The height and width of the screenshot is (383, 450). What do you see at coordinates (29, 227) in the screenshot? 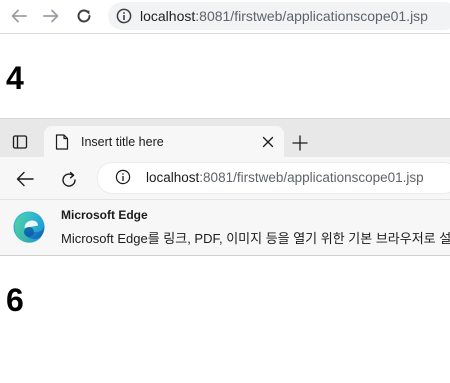
I see `edge-logo-icon` at bounding box center [29, 227].